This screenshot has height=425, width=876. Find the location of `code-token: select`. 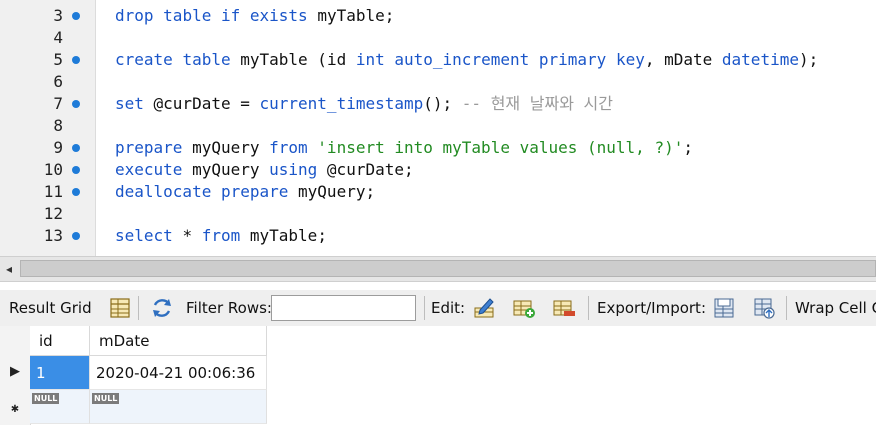

code-token: select is located at coordinates (149, 235).